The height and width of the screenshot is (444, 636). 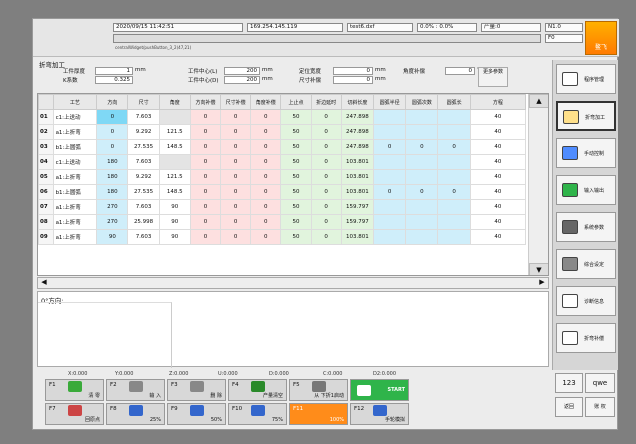 What do you see at coordinates (44, 283) in the screenshot?
I see `scroll-left-icon: ◀` at bounding box center [44, 283].